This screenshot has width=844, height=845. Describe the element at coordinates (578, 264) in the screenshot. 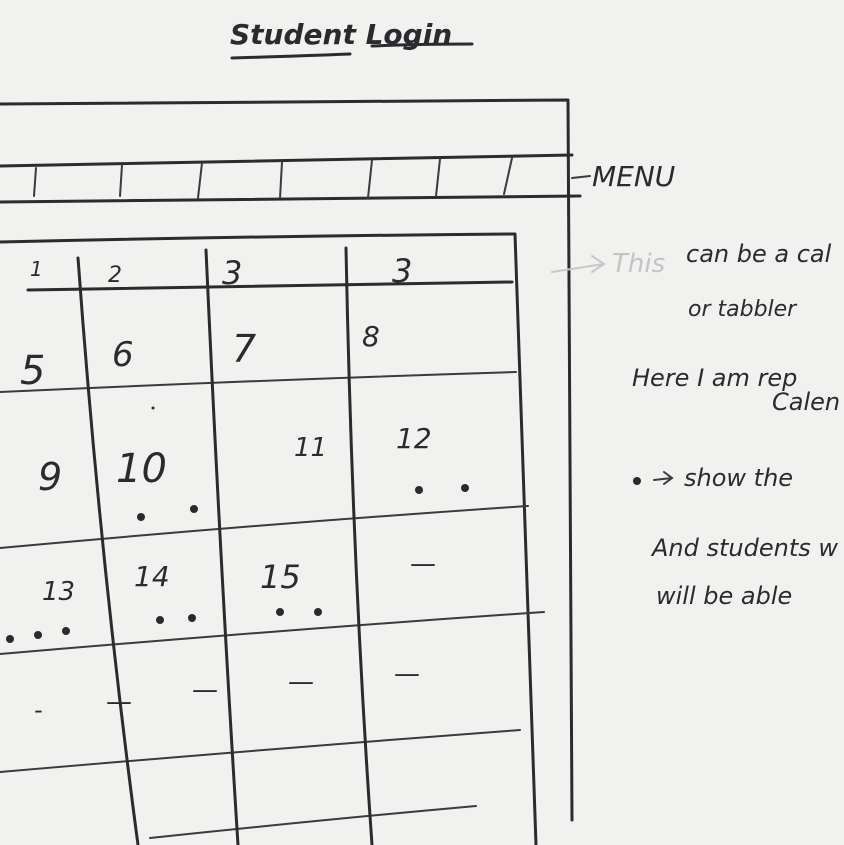

I see `note-arrow` at that location.